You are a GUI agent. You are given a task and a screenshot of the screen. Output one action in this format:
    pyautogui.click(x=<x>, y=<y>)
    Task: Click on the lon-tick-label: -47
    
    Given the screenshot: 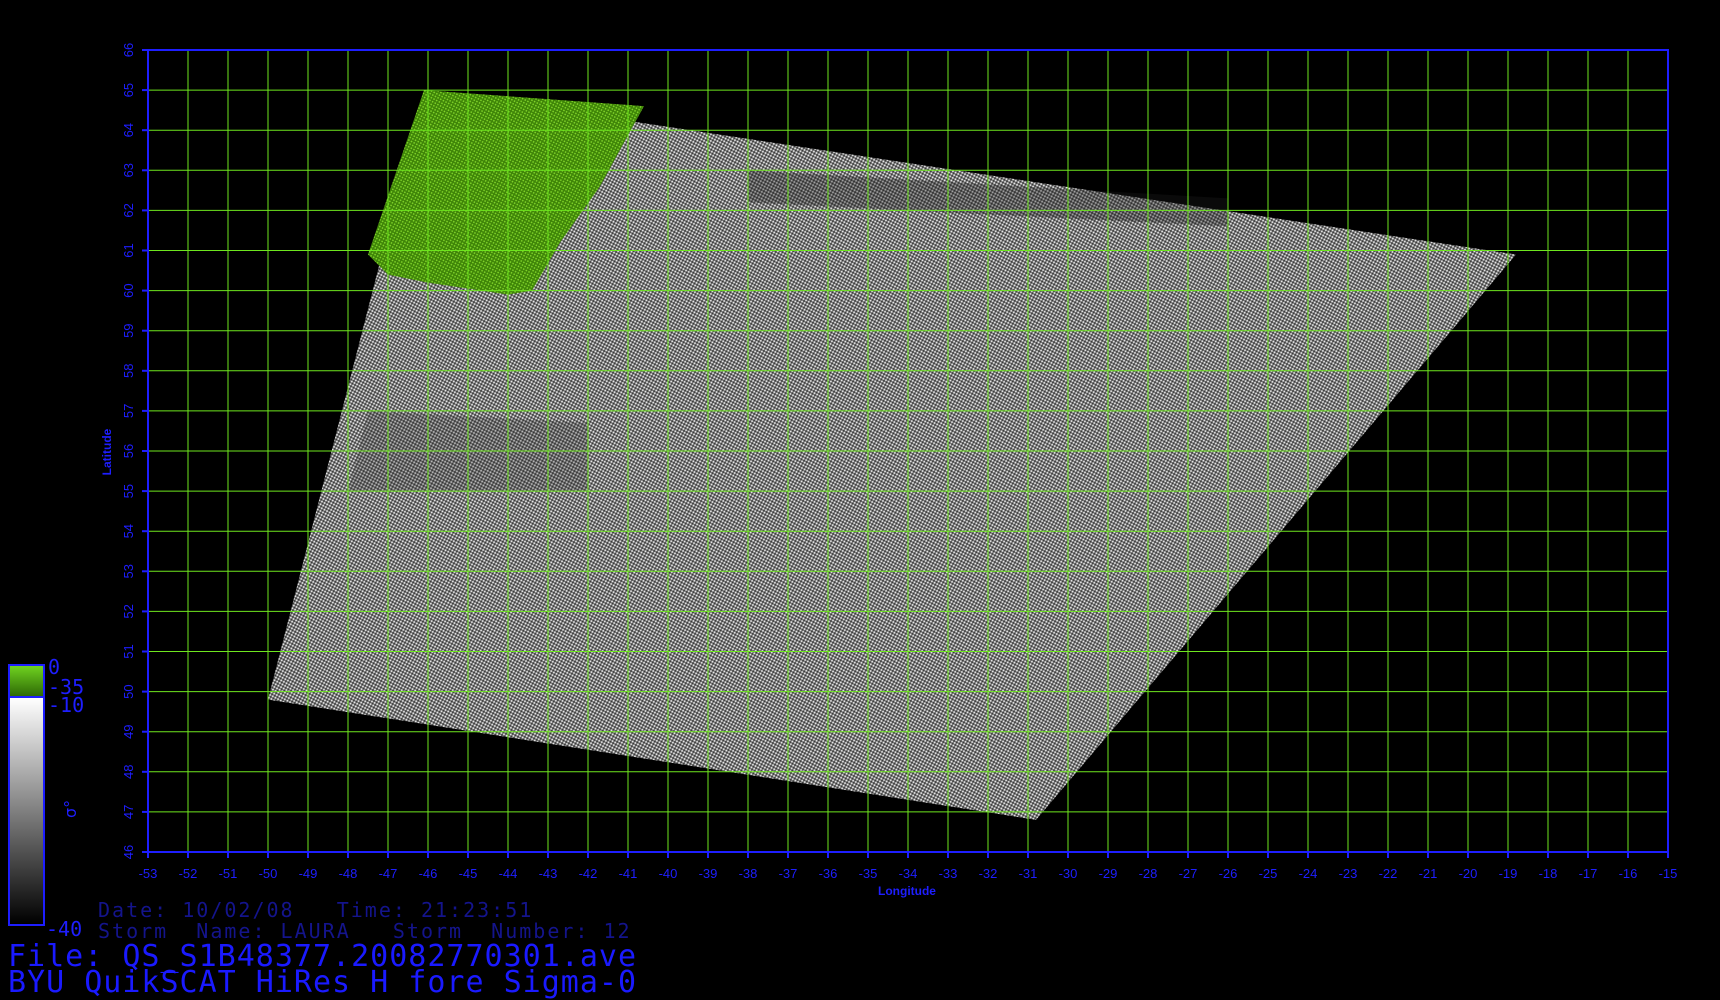 What is the action you would take?
    pyautogui.click(x=388, y=873)
    